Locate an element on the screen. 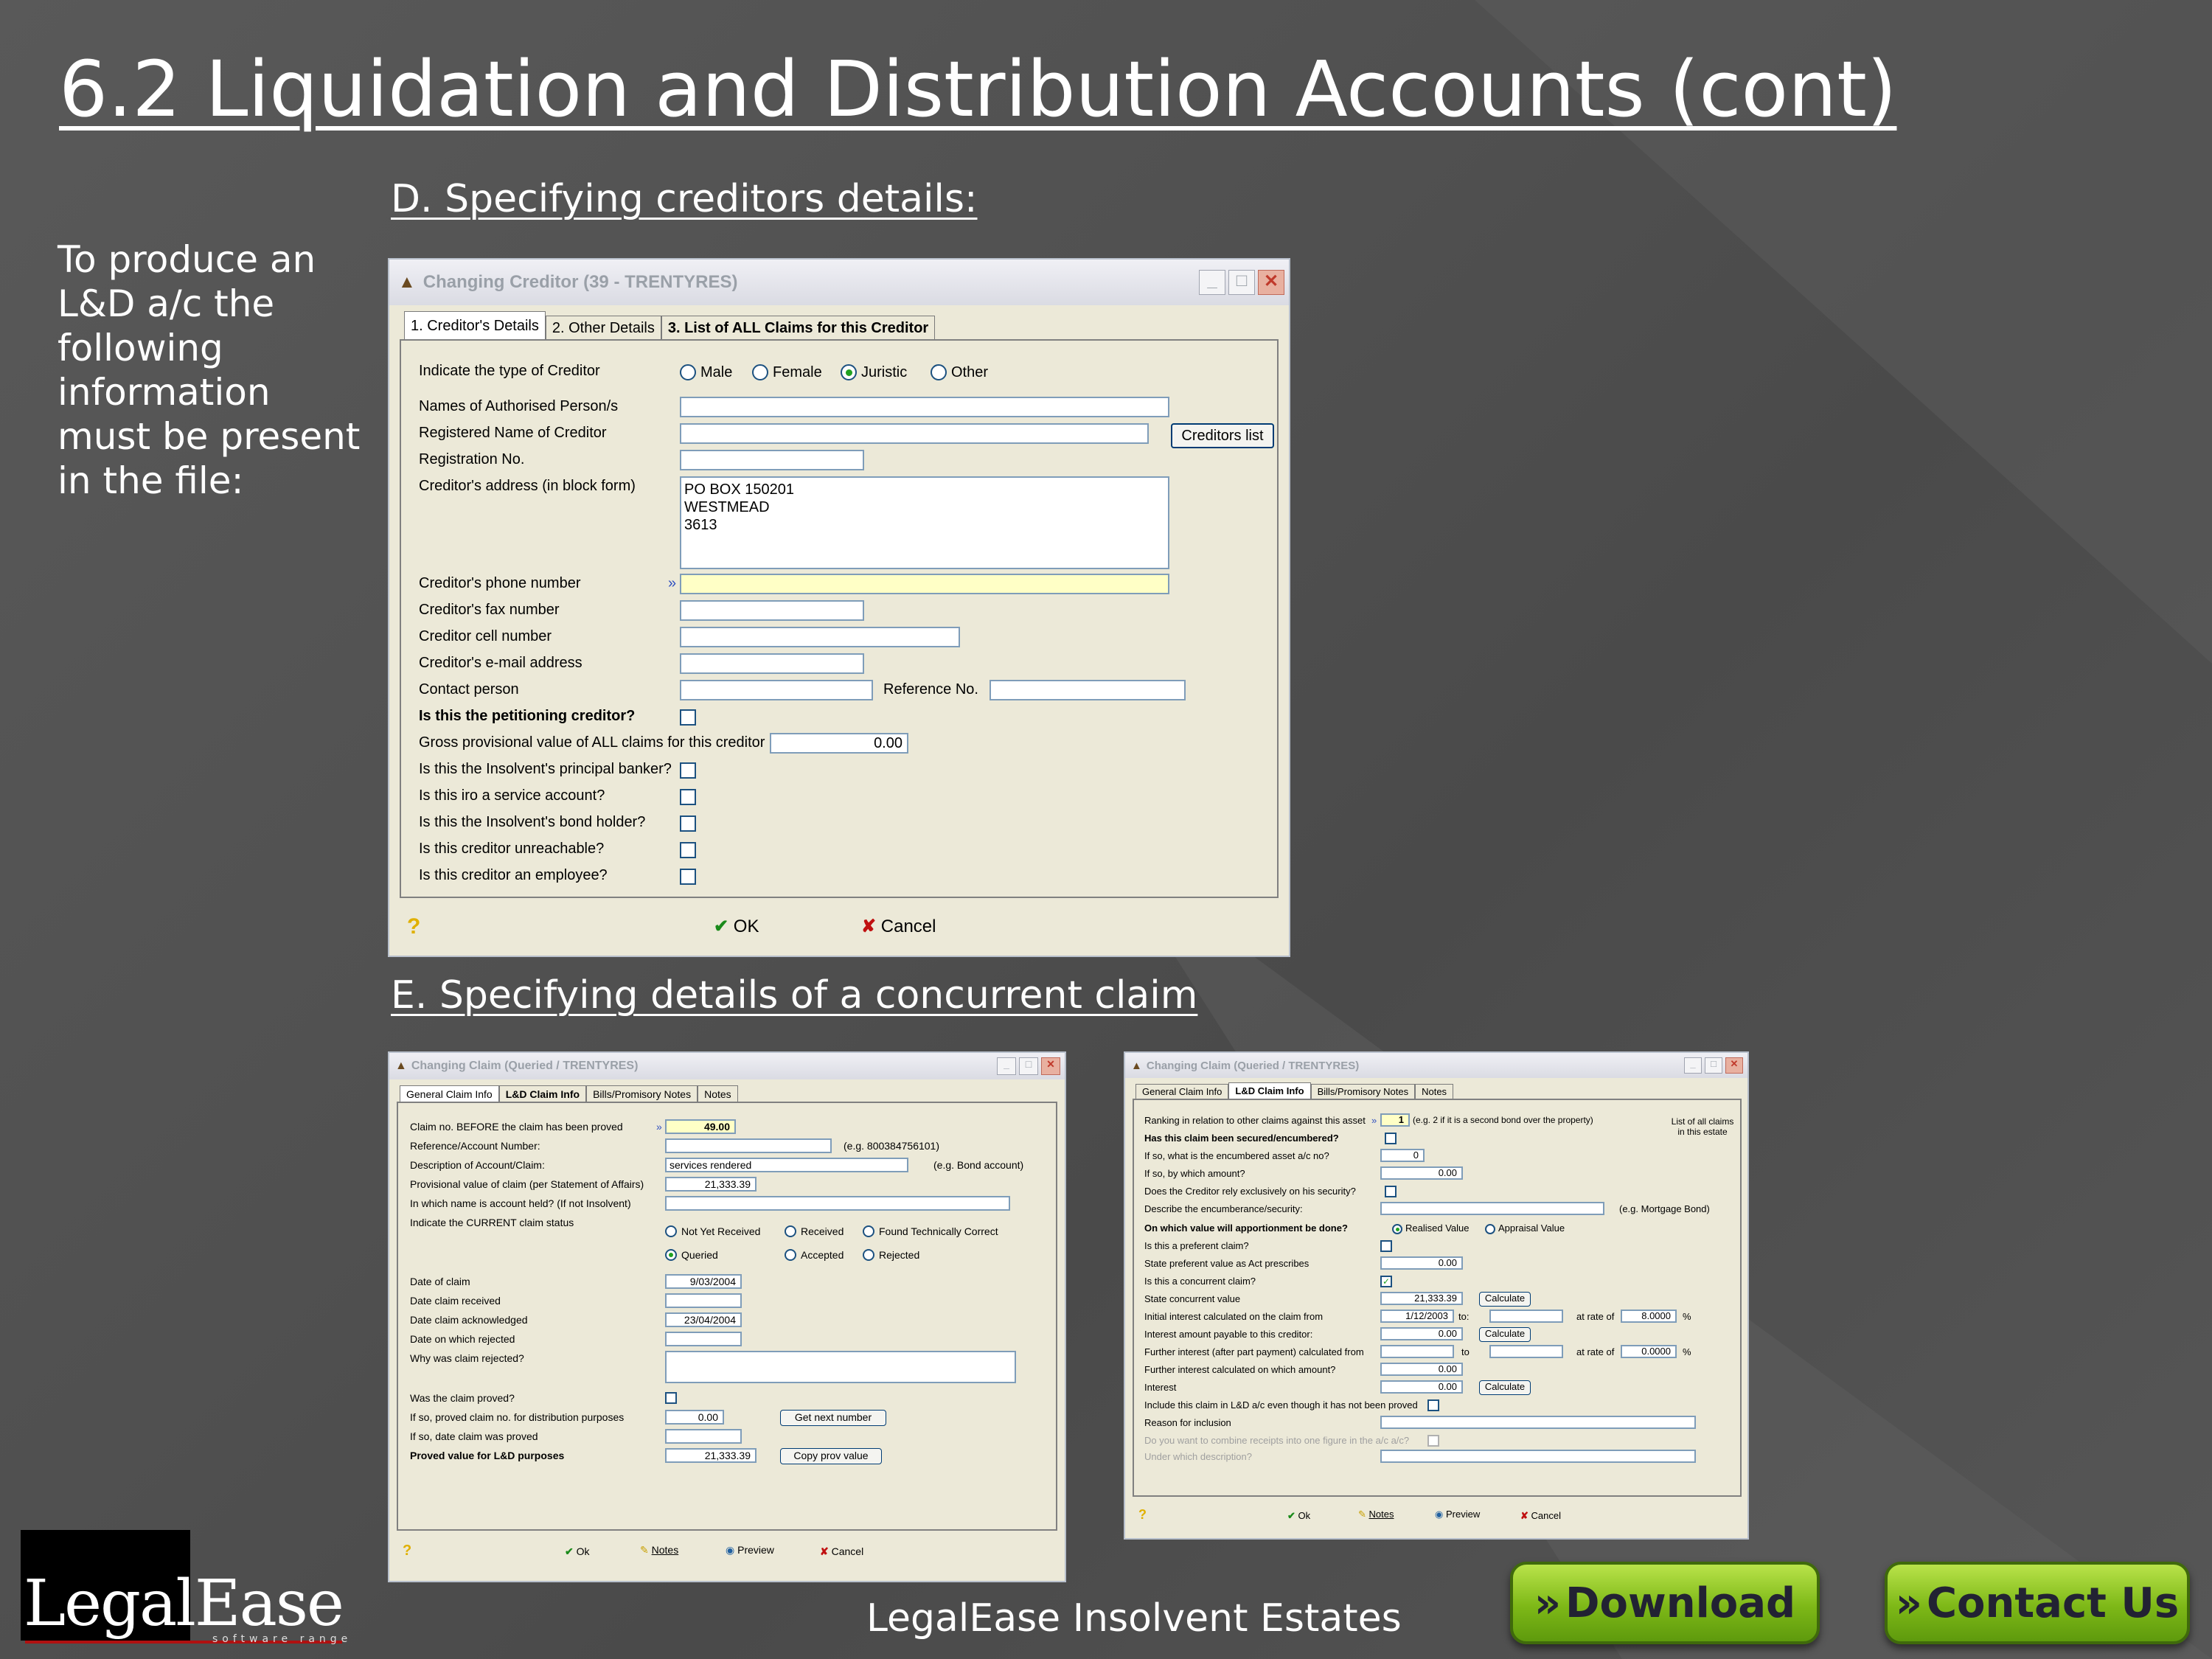 The image size is (2212, 1659). tab-list-claims: 3. List of ALL Claims for this Creditor is located at coordinates (798, 328).